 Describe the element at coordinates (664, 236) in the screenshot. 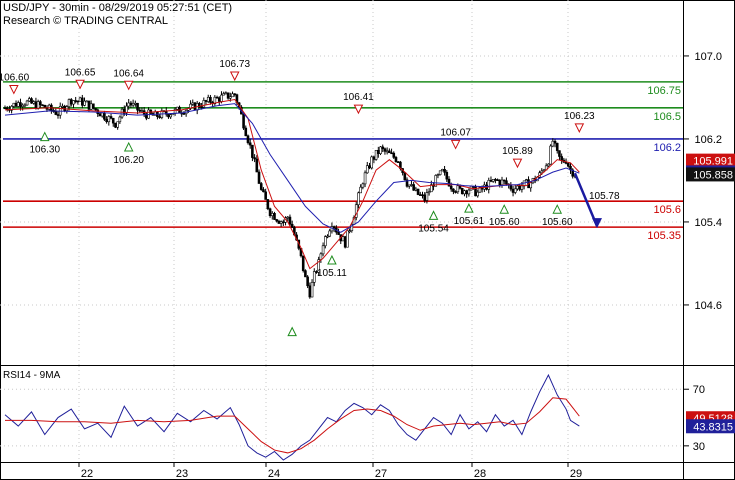

I see `level-label: 105.35` at that location.